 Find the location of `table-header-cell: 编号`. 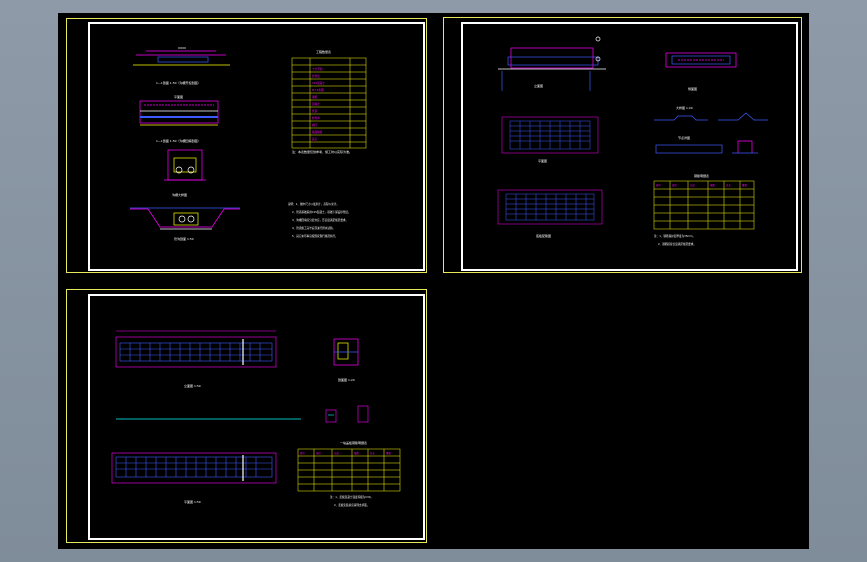

table-header-cell: 编号 is located at coordinates (302, 453).